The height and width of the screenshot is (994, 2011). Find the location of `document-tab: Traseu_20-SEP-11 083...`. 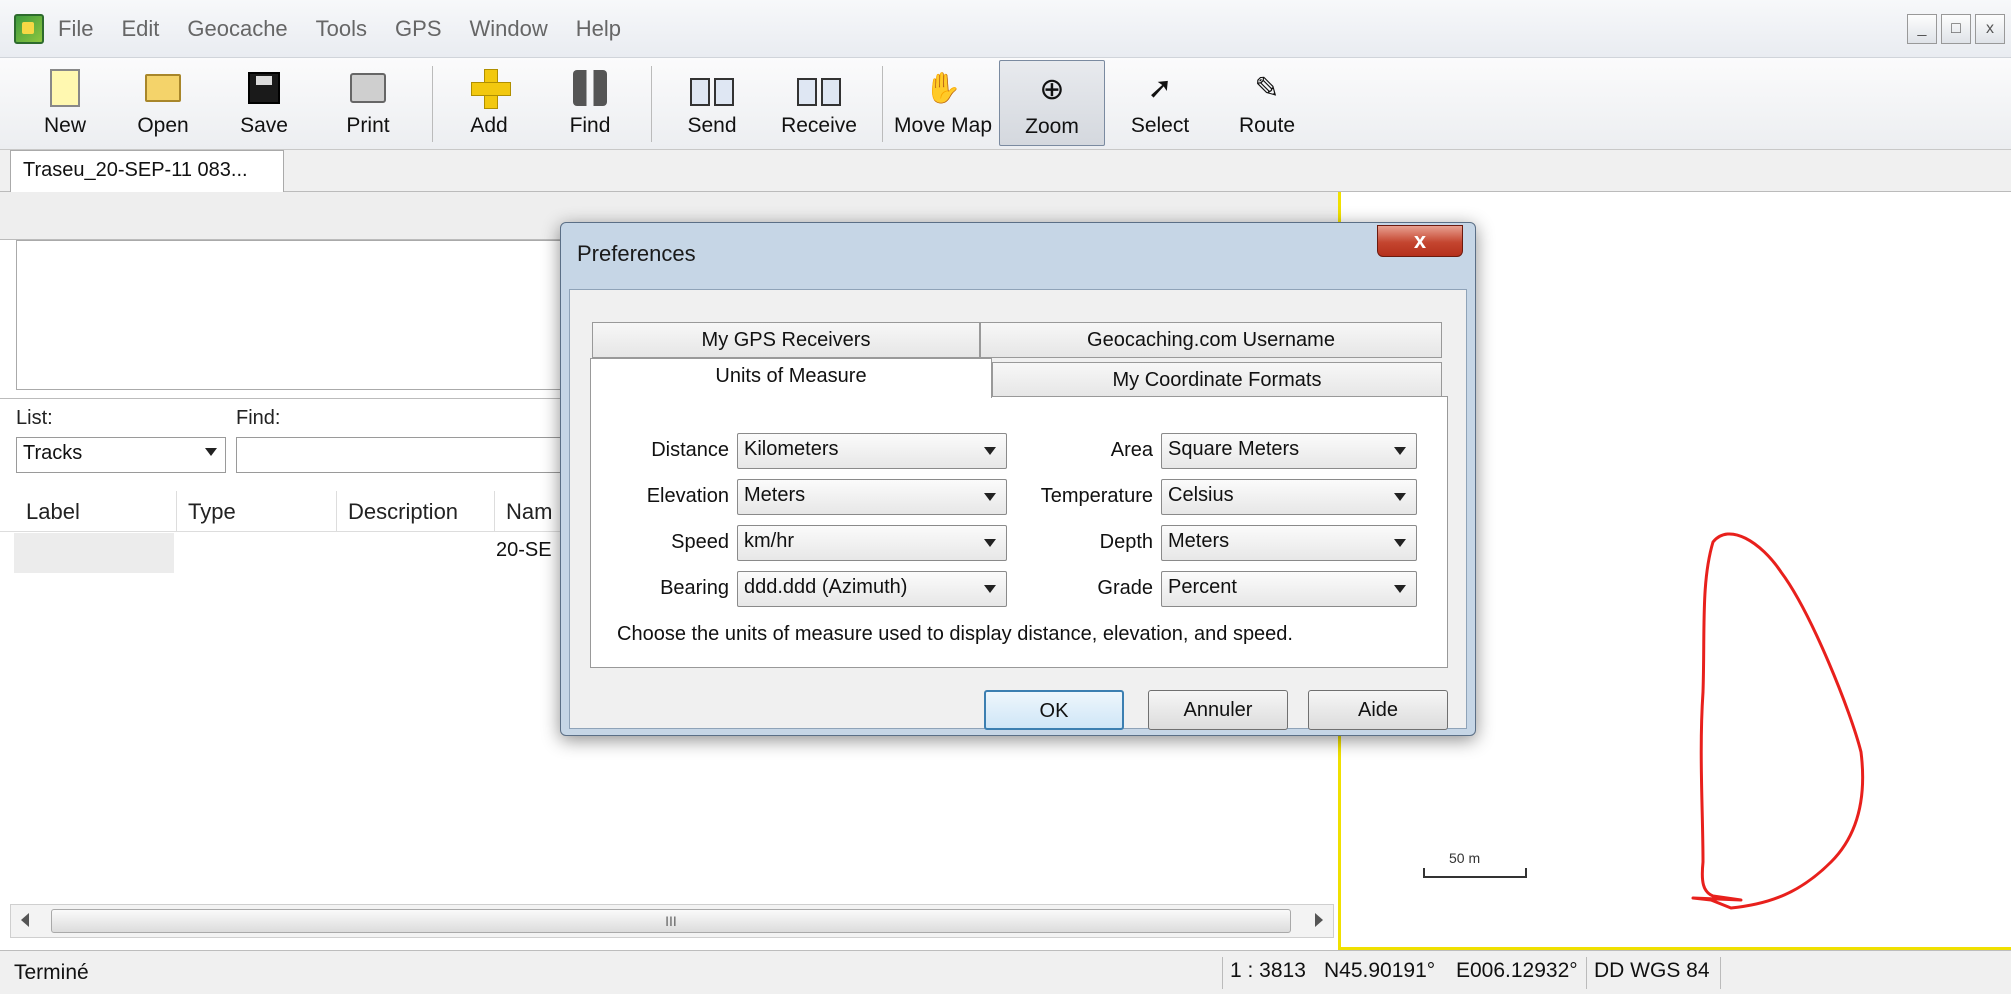

document-tab: Traseu_20-SEP-11 083... is located at coordinates (147, 171).